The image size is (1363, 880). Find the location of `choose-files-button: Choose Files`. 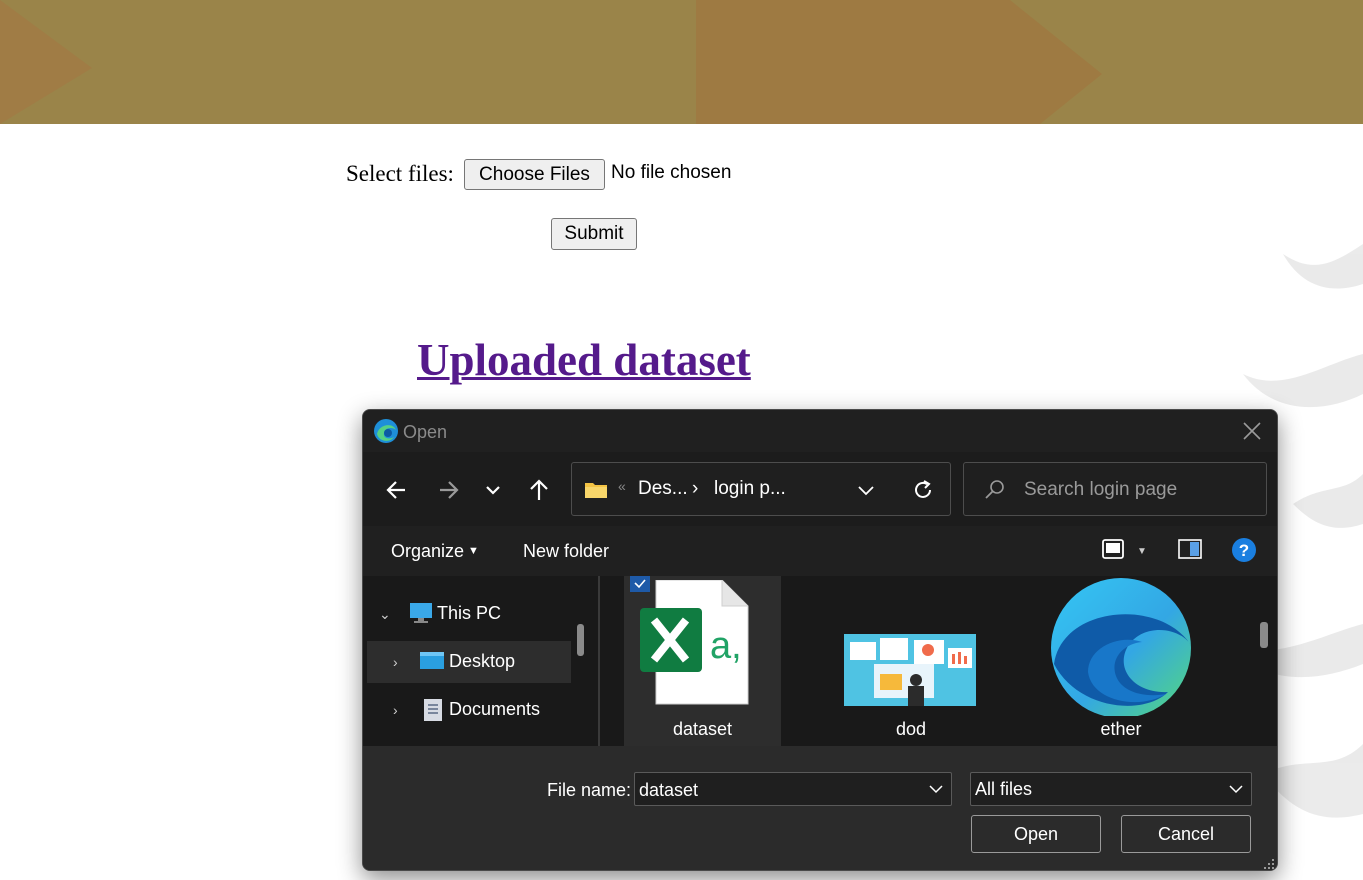

choose-files-button: Choose Files is located at coordinates (534, 174).